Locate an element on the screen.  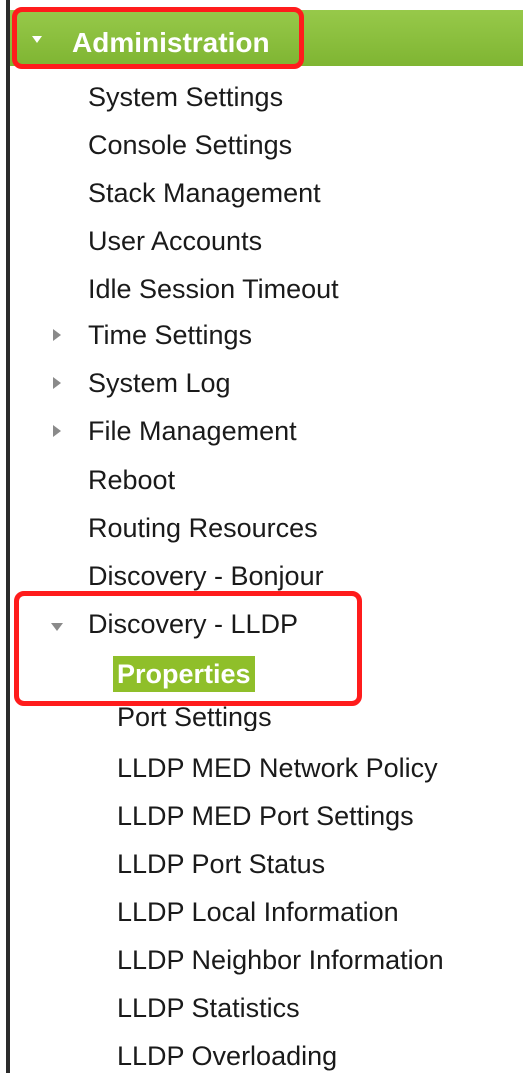
submenu-item-lldp-statistics: LLDP Statistics is located at coordinates (208, 1008).